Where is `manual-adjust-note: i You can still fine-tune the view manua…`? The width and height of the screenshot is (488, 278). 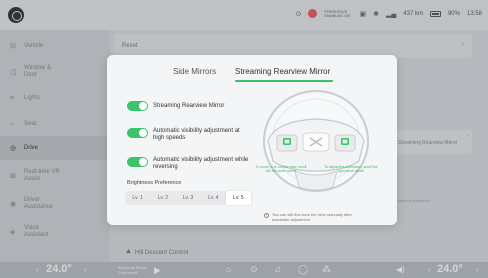 manual-adjust-note: i You can still fine-tune the view manua… is located at coordinates (313, 217).